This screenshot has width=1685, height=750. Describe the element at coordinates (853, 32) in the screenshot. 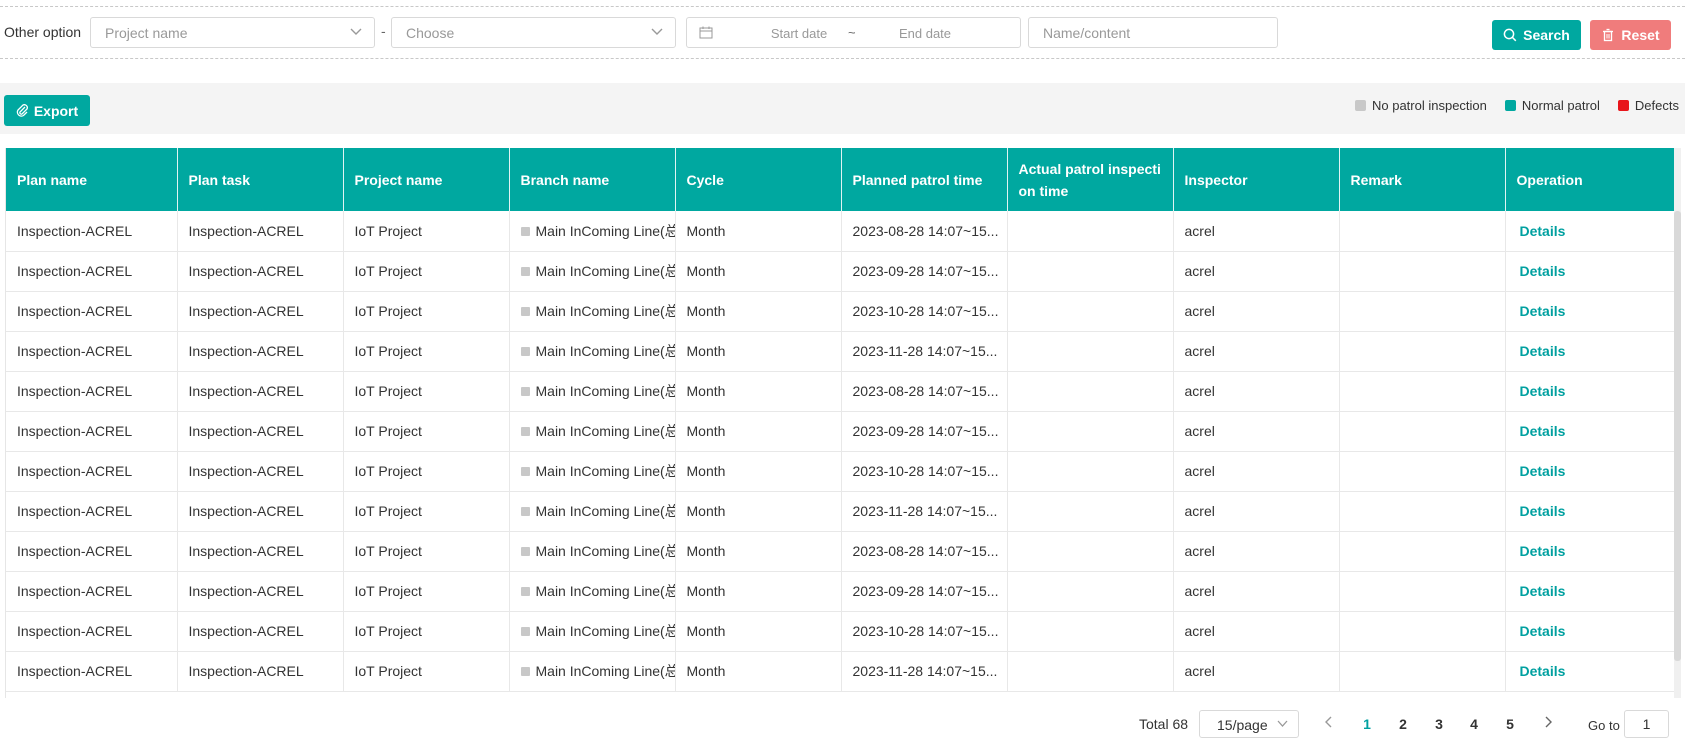

I see `date-range-picker: Start date ~ End date` at that location.